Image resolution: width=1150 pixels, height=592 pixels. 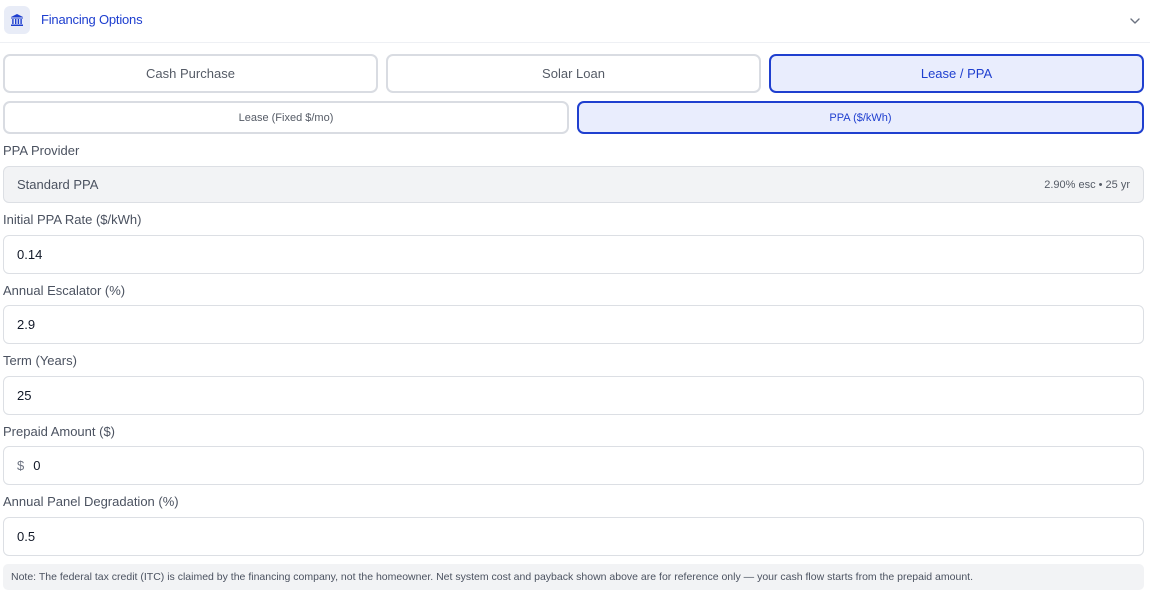 I want to click on escalator-label: Annual Escalator (%), so click(x=64, y=290).